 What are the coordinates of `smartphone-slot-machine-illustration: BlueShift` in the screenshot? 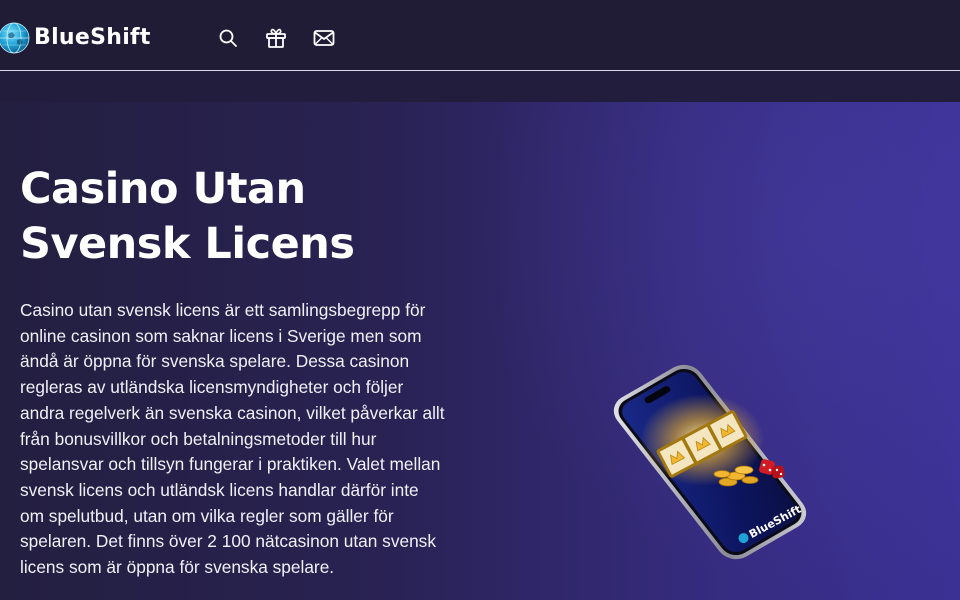 It's located at (710, 462).